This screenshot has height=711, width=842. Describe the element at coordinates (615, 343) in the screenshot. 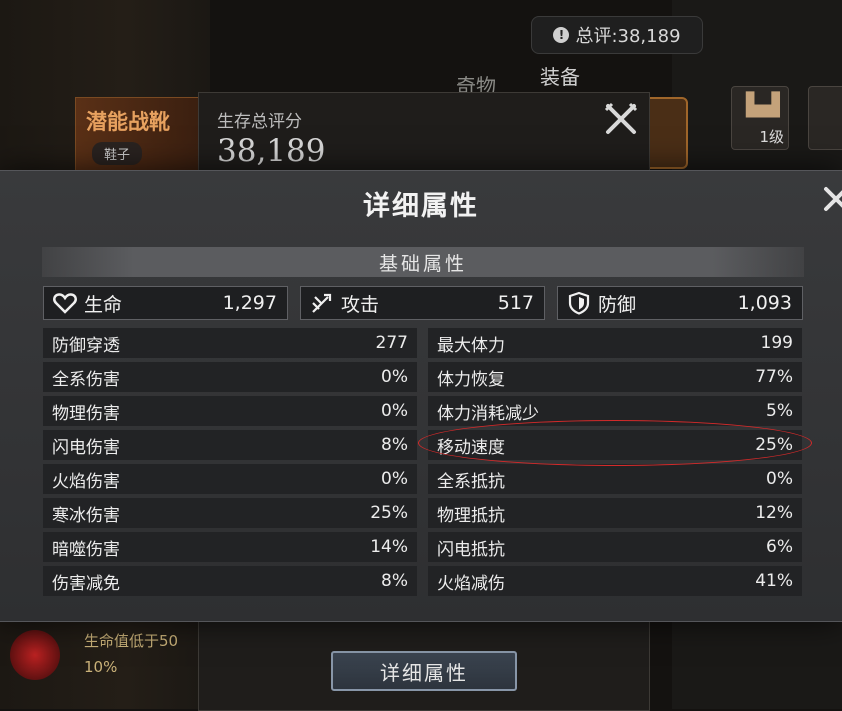

I see `stat-row: 最大体力 199` at that location.